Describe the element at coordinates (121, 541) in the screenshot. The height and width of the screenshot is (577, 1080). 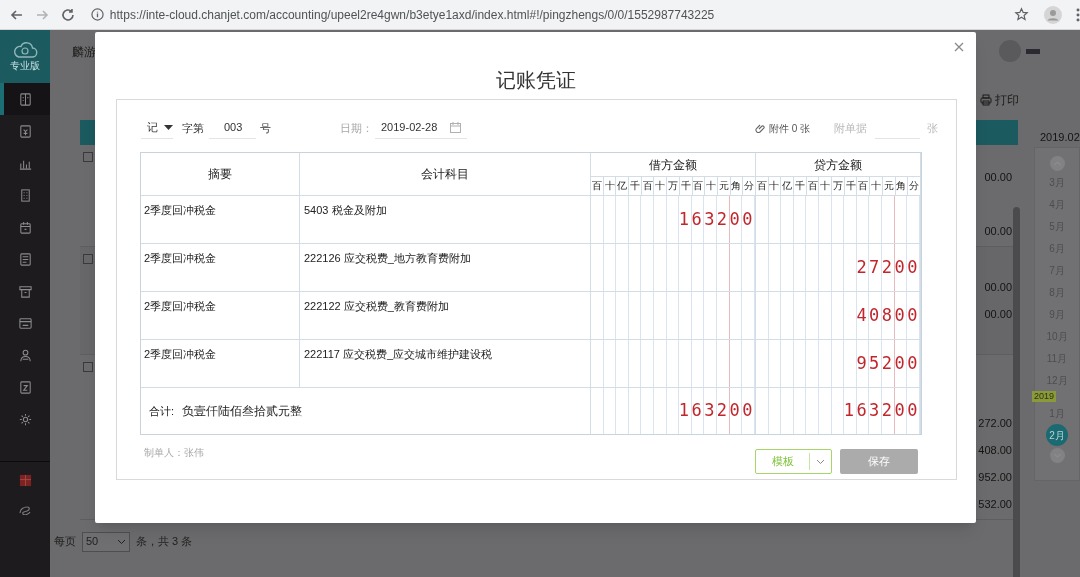
I see `chevron-down-icon` at that location.